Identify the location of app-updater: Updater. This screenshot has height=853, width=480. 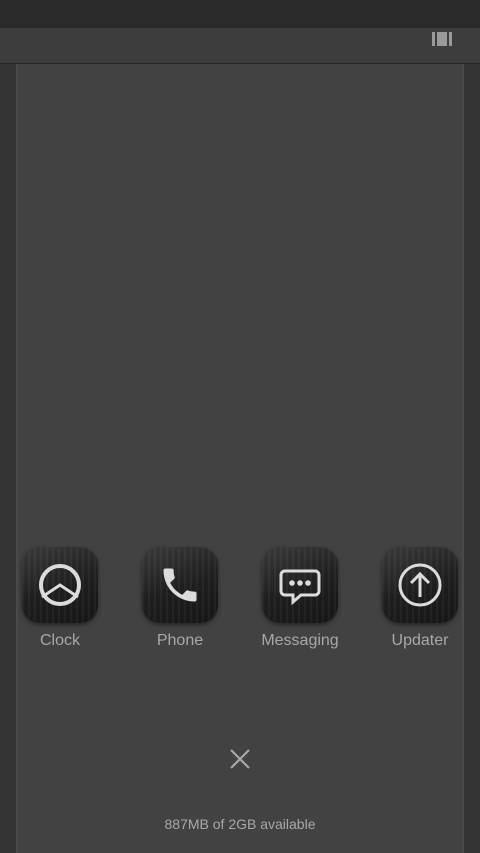
(420, 598).